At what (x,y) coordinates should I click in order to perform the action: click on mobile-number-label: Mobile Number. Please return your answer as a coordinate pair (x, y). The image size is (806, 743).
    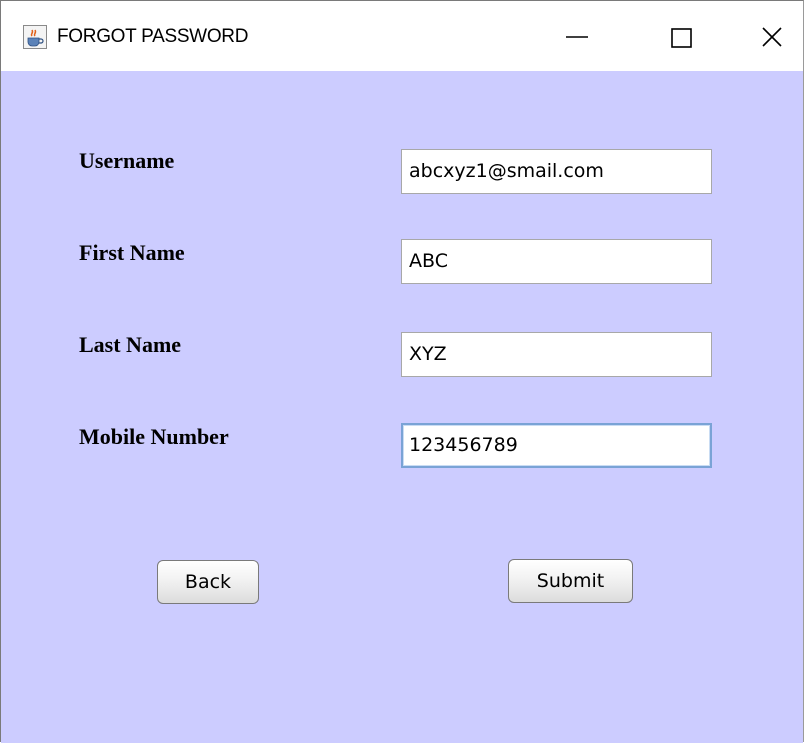
    Looking at the image, I should click on (154, 436).